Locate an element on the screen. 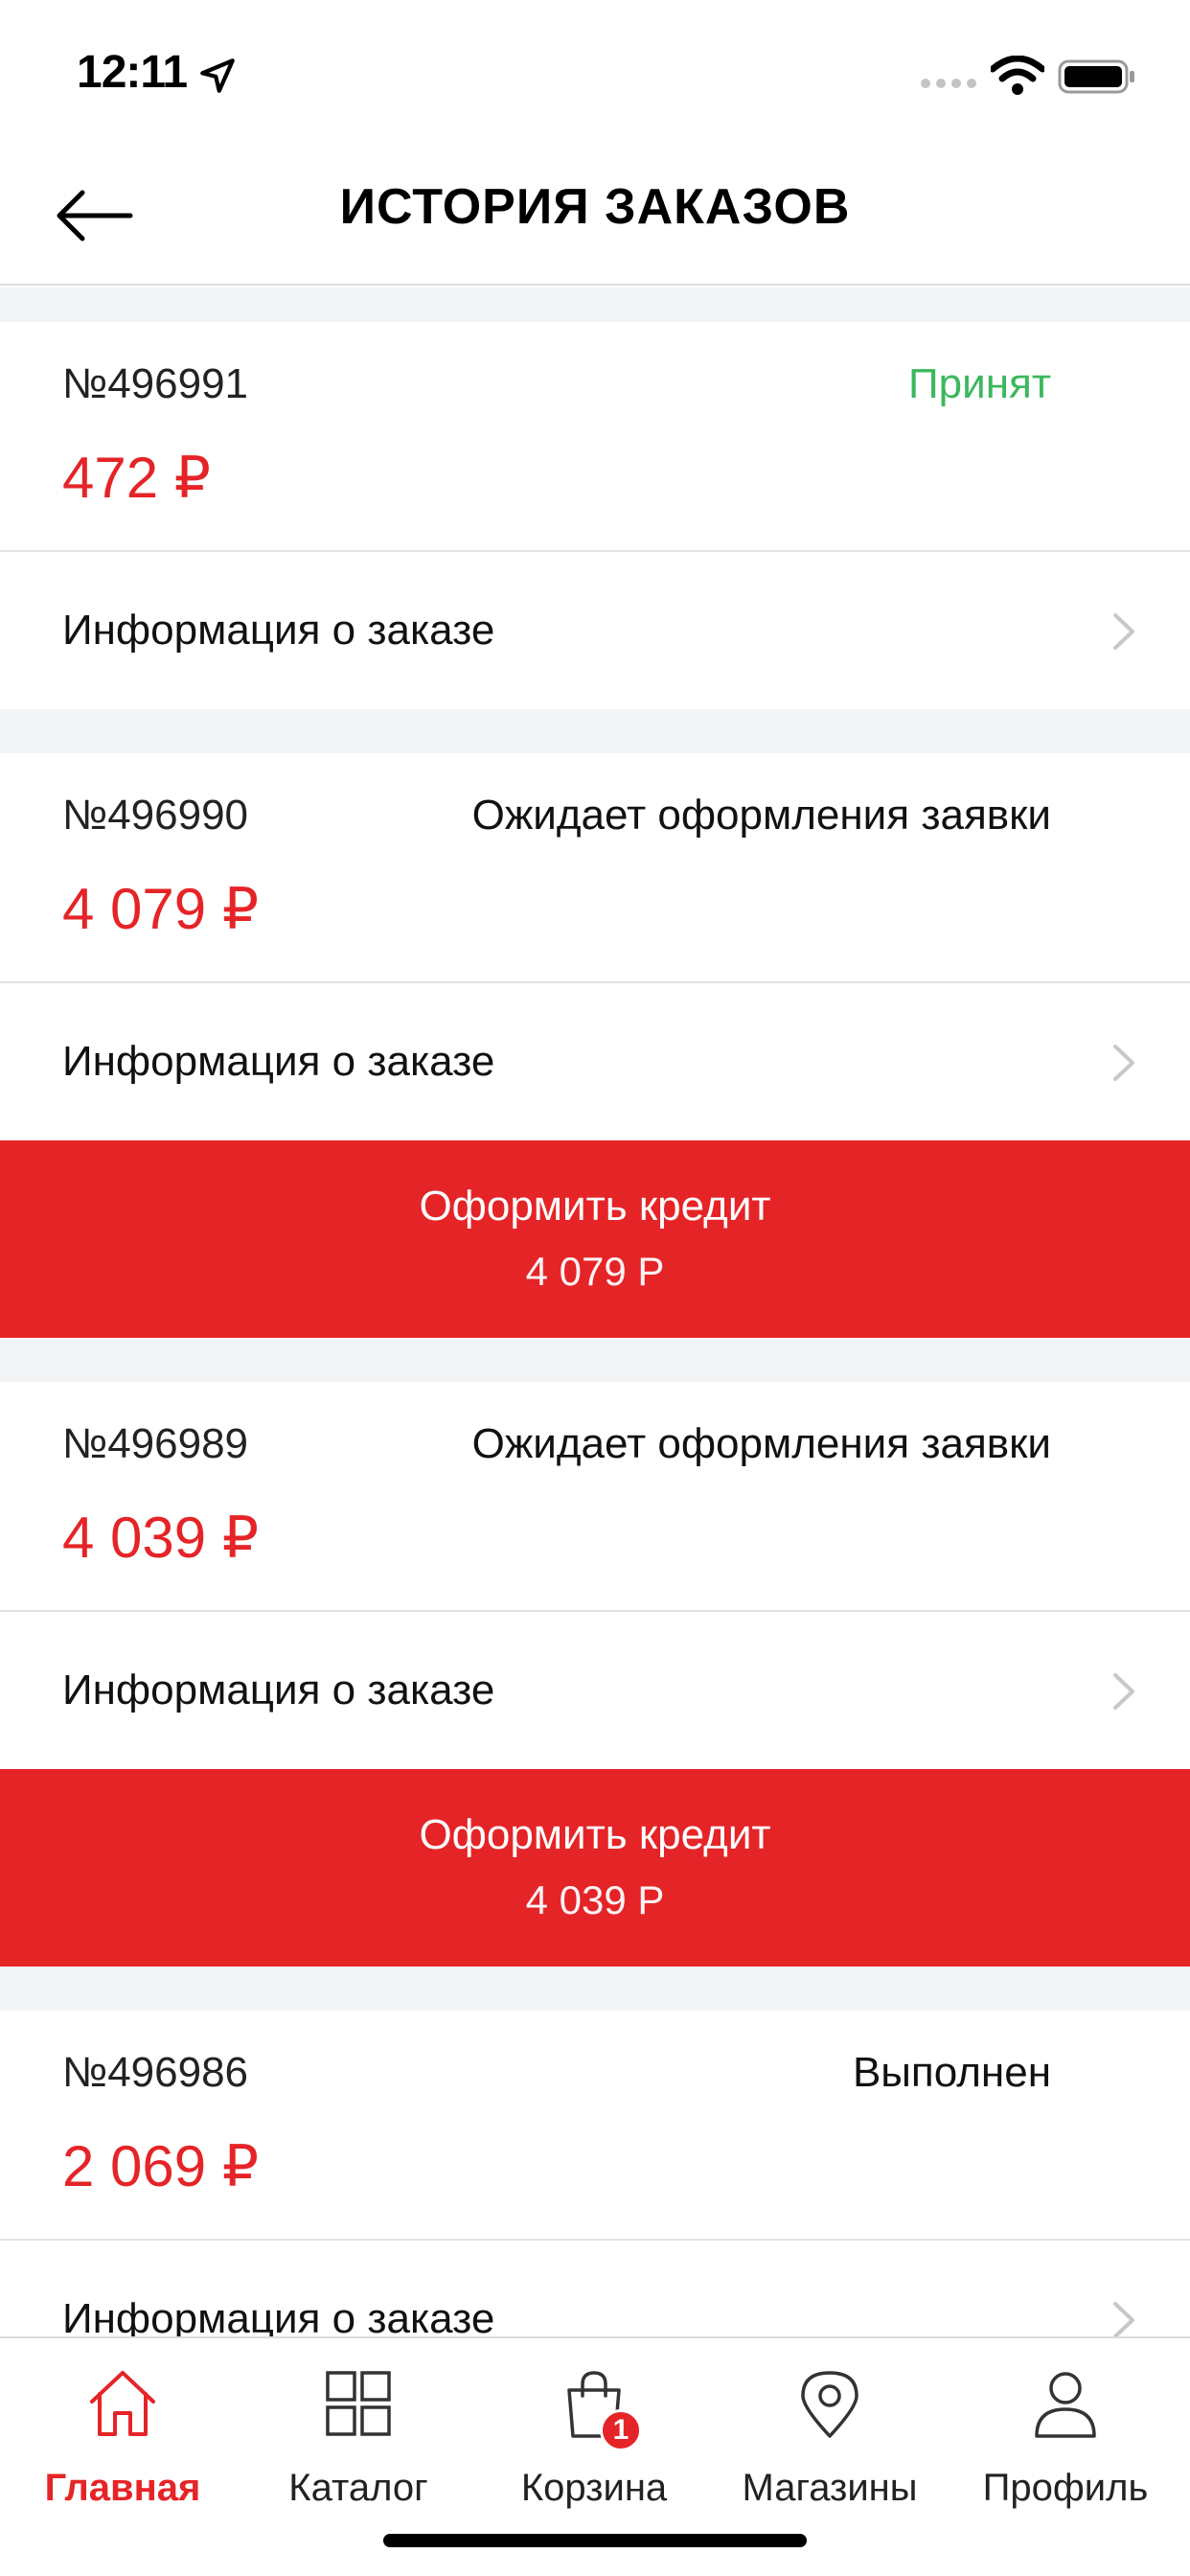  tab-label: Магазины is located at coordinates (830, 2488).